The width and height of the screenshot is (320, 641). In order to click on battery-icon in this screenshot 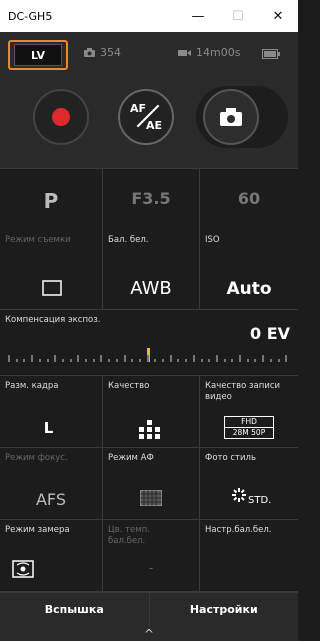, I will do `click(271, 54)`.